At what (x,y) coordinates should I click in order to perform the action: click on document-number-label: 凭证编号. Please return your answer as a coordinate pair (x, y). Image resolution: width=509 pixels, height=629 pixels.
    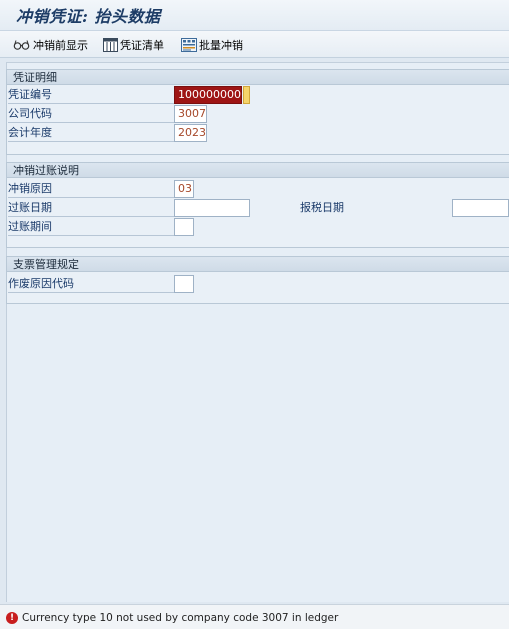
    Looking at the image, I should click on (93, 95).